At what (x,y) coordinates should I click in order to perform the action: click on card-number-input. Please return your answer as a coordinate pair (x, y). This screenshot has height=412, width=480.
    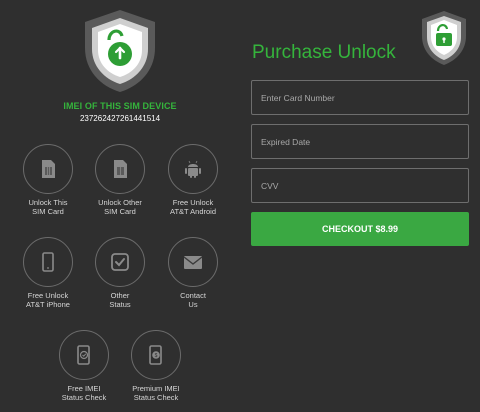
    Looking at the image, I should click on (360, 97).